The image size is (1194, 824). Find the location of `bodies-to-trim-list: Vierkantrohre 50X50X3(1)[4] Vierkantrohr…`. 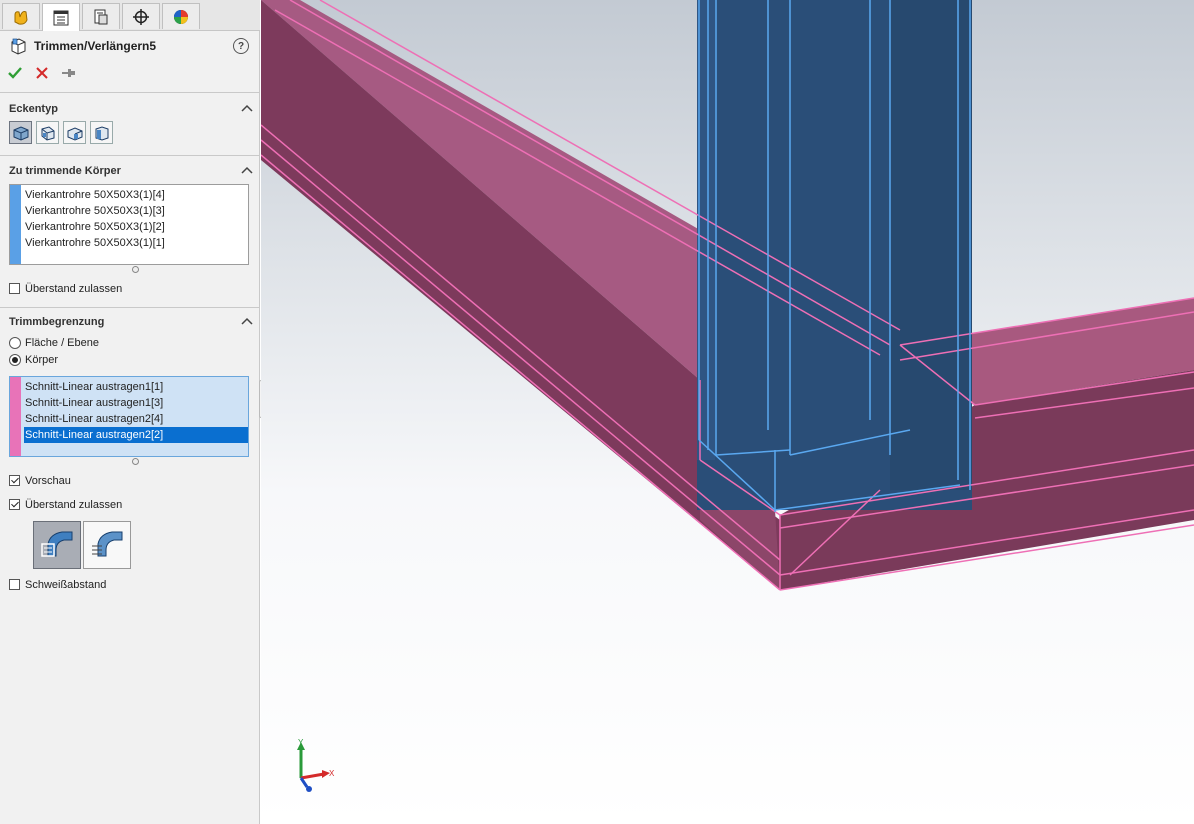

bodies-to-trim-list: Vierkantrohre 50X50X3(1)[4] Vierkantrohr… is located at coordinates (129, 224).